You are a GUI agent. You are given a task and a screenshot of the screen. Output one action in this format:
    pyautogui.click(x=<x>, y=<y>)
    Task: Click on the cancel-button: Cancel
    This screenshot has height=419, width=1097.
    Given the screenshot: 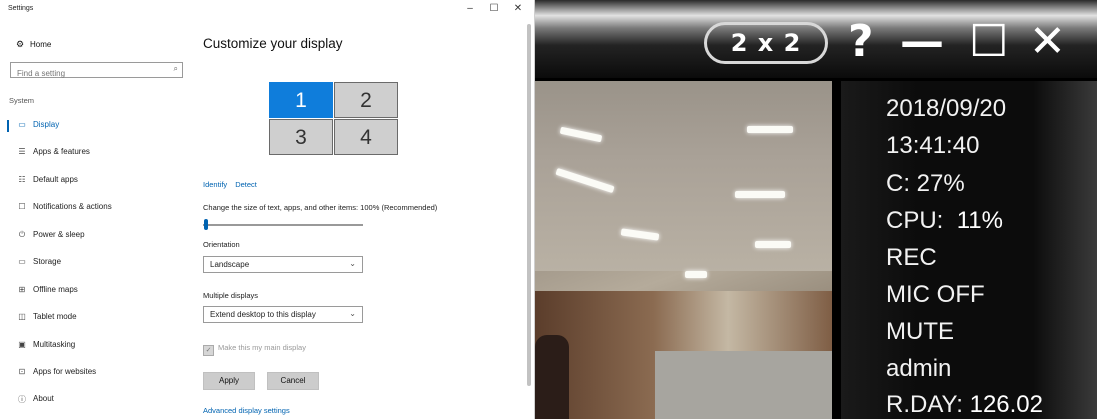 What is the action you would take?
    pyautogui.click(x=293, y=381)
    